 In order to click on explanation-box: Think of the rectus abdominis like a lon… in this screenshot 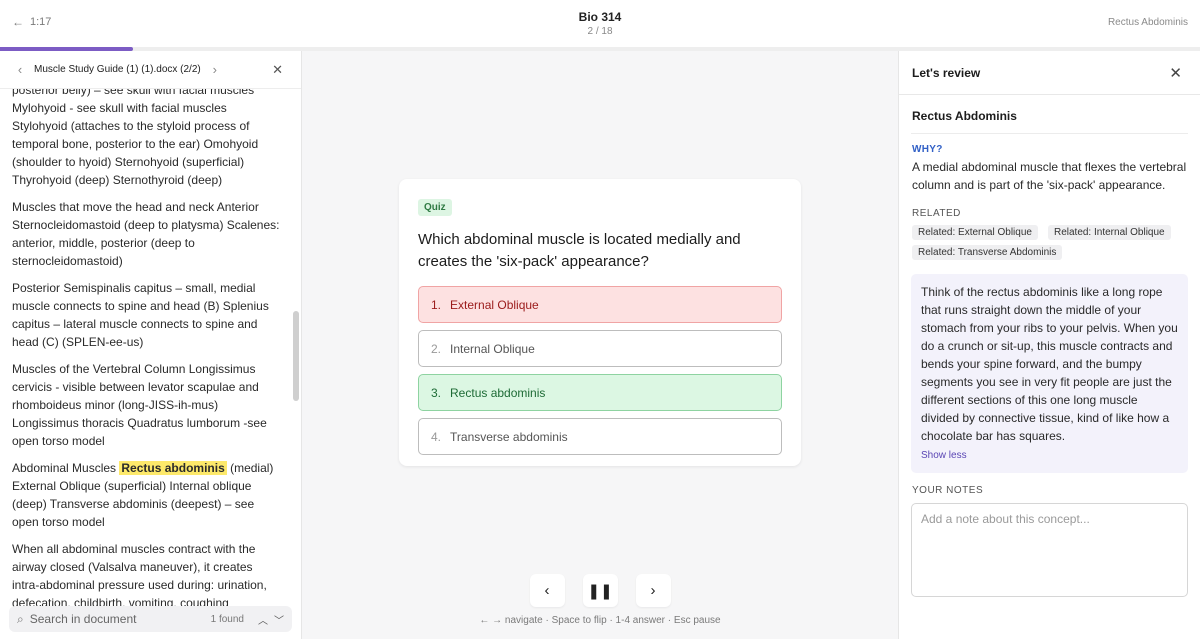, I will do `click(1049, 373)`.